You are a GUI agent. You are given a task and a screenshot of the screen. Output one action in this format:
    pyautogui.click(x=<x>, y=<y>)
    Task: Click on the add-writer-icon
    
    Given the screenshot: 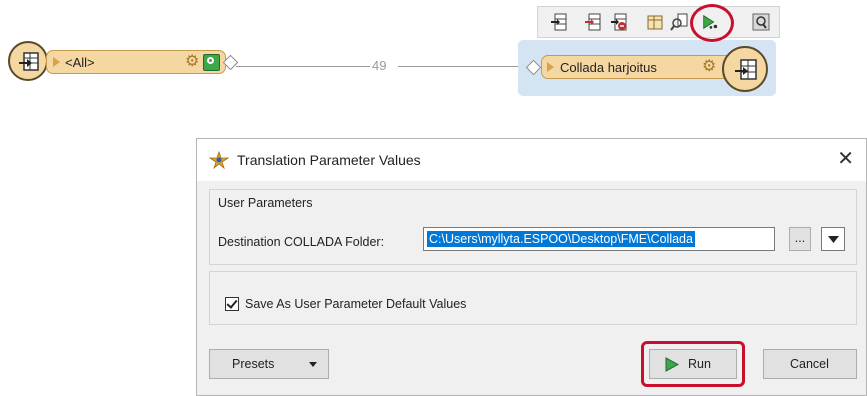 What is the action you would take?
    pyautogui.click(x=593, y=22)
    